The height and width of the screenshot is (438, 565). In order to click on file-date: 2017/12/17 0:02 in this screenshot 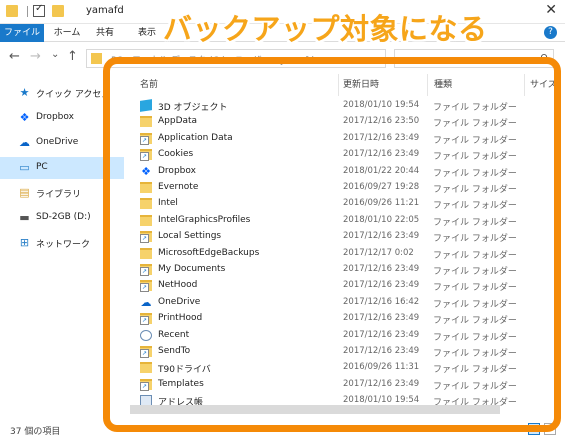, I will do `click(378, 252)`.